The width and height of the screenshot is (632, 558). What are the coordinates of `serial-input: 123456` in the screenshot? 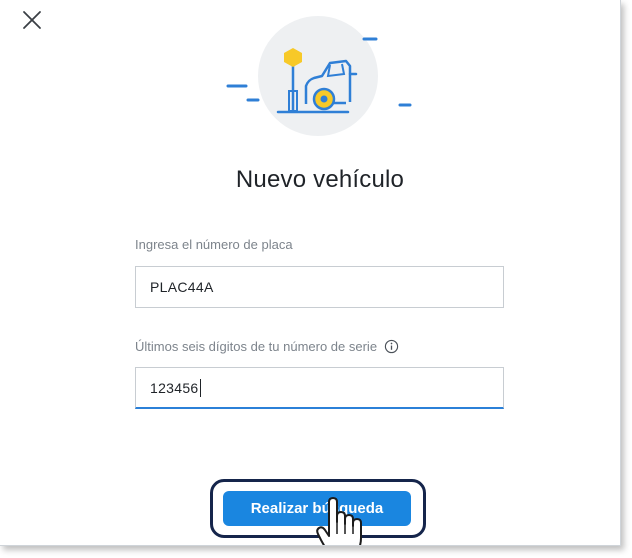 It's located at (319, 388).